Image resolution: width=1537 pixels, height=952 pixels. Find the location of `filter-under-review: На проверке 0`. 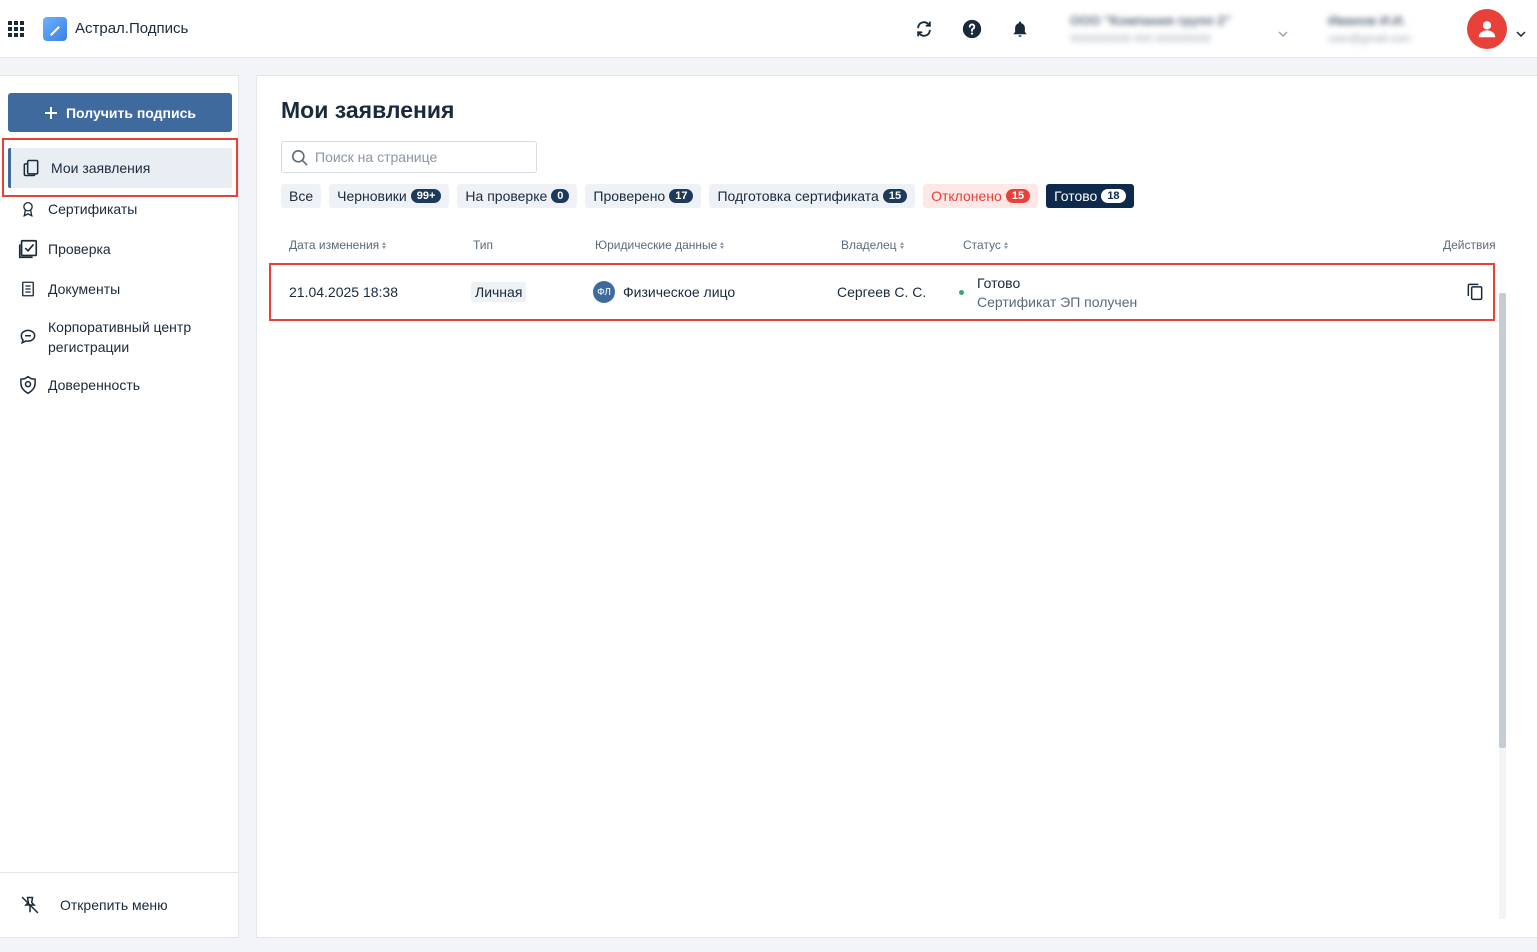

filter-under-review: На проверке 0 is located at coordinates (517, 196).